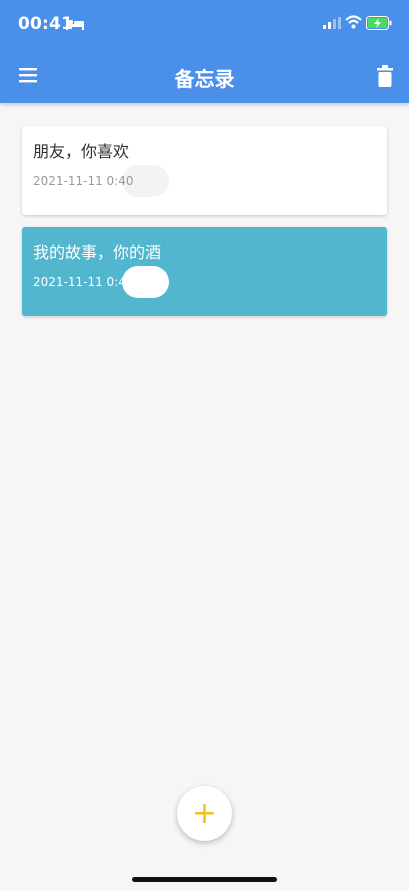  I want to click on note-title: 我的故事，你的酒, so click(97, 252).